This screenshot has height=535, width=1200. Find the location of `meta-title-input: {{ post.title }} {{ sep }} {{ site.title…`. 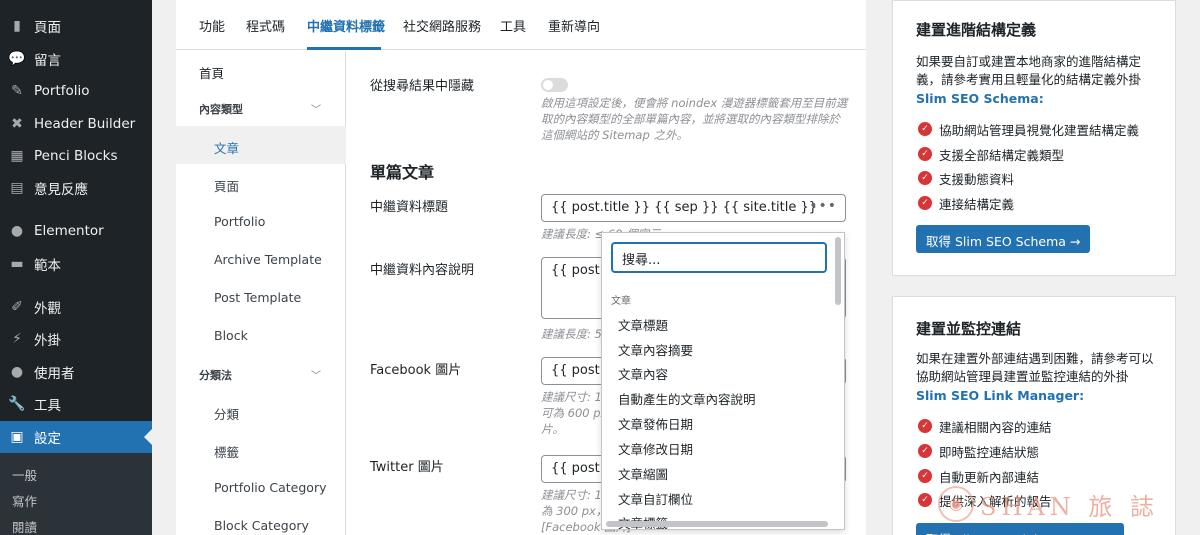

meta-title-input: {{ post.title }} {{ sep }} {{ site.title… is located at coordinates (693, 208).